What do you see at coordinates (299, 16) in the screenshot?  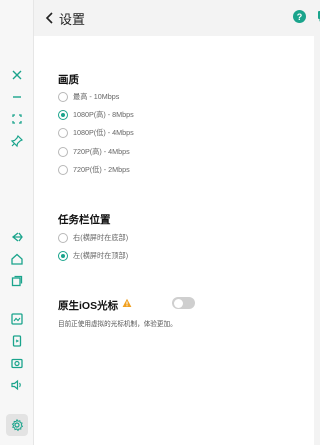 I see `help-icon: ?` at bounding box center [299, 16].